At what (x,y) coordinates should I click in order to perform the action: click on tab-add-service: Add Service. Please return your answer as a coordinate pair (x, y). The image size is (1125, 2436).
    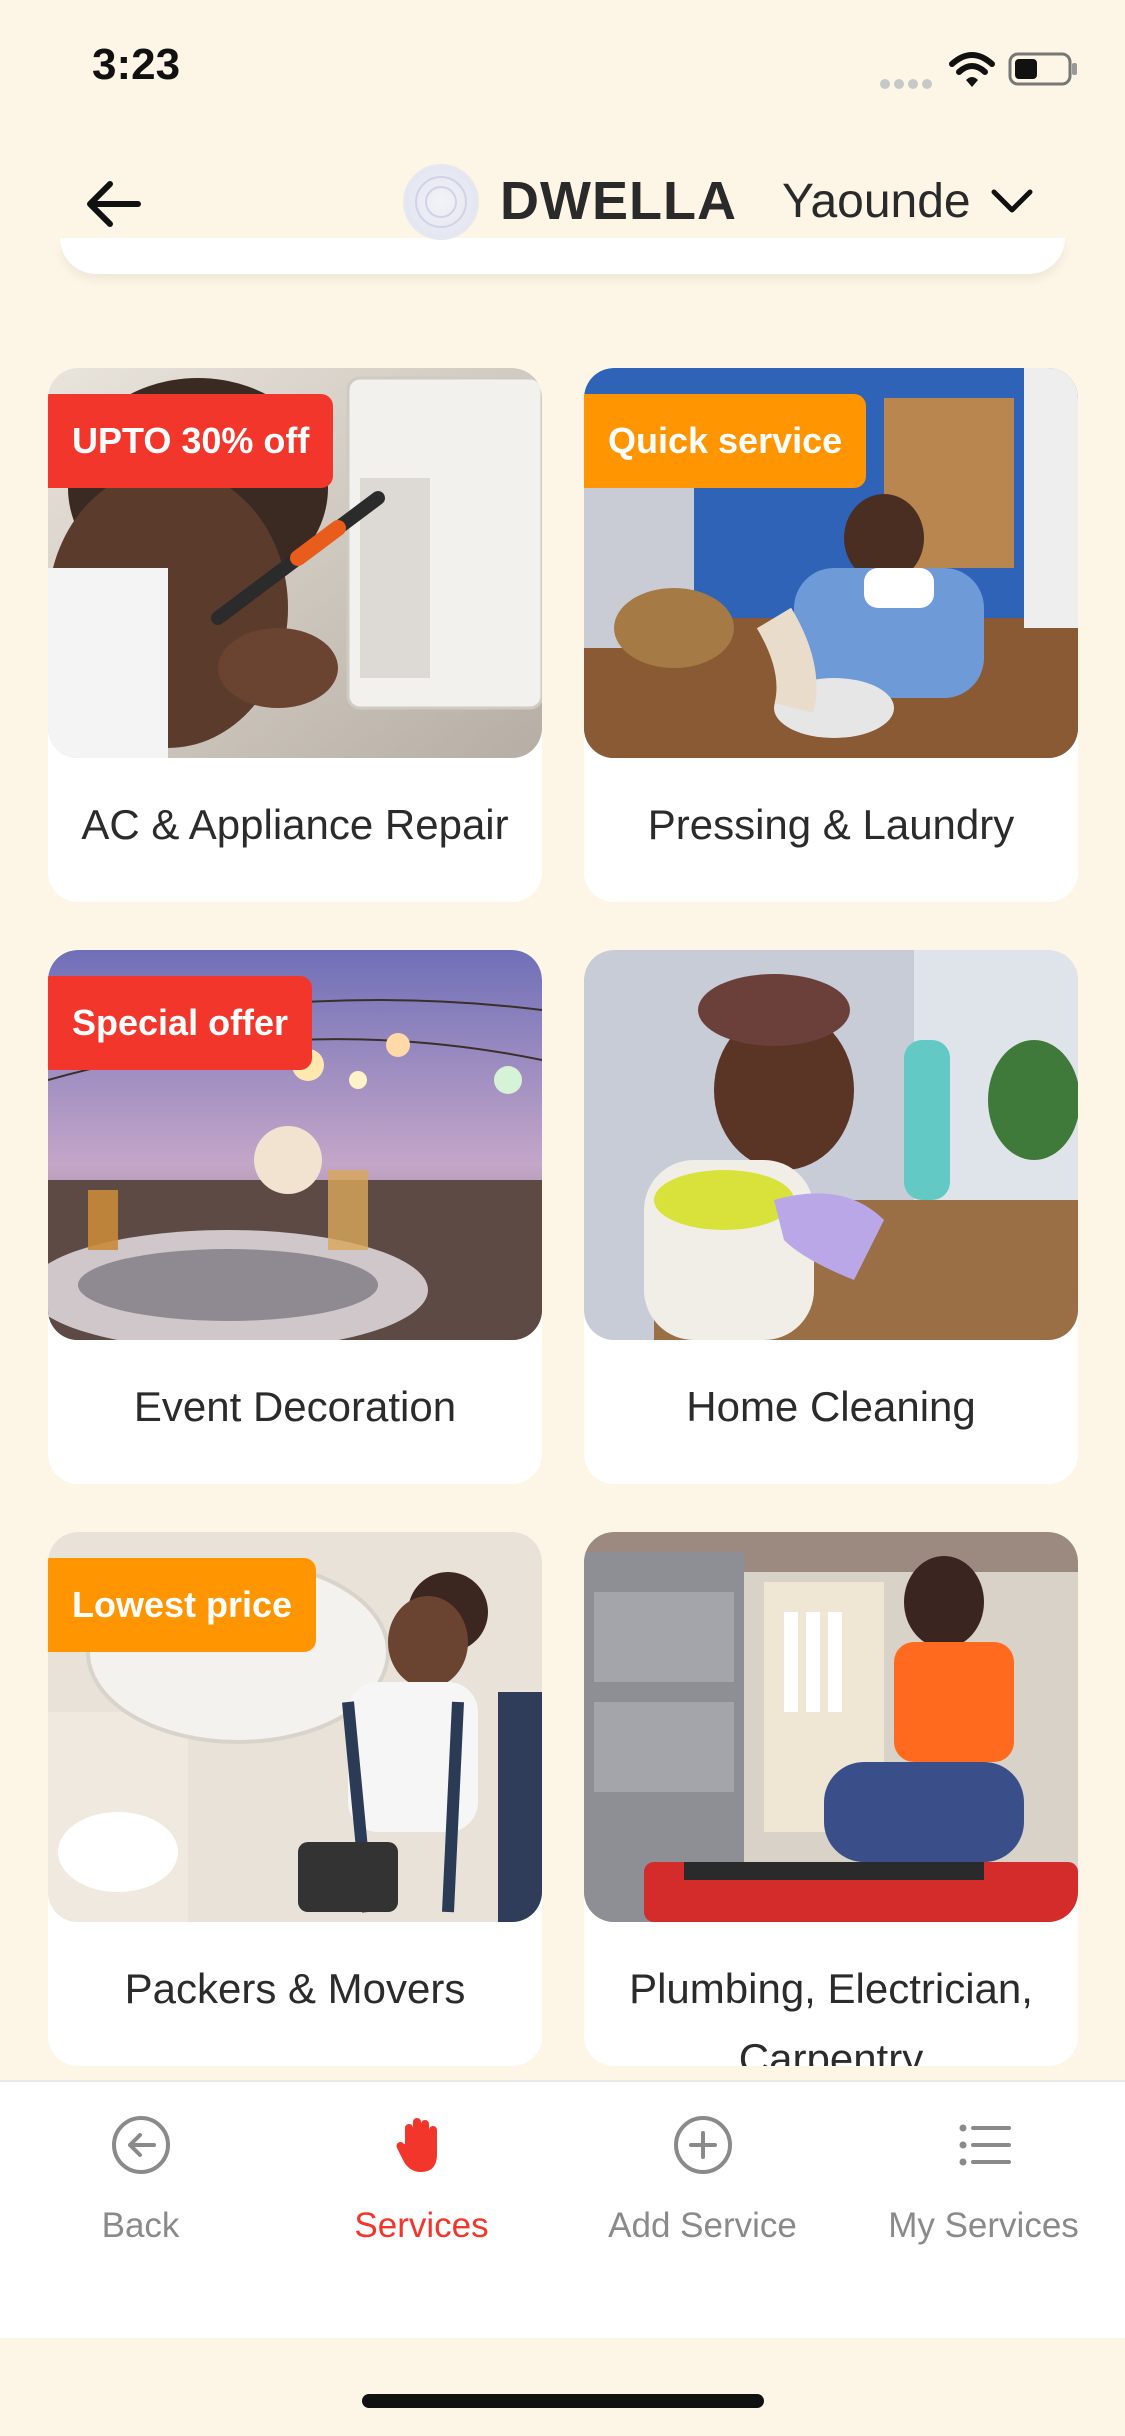
    Looking at the image, I should click on (702, 2210).